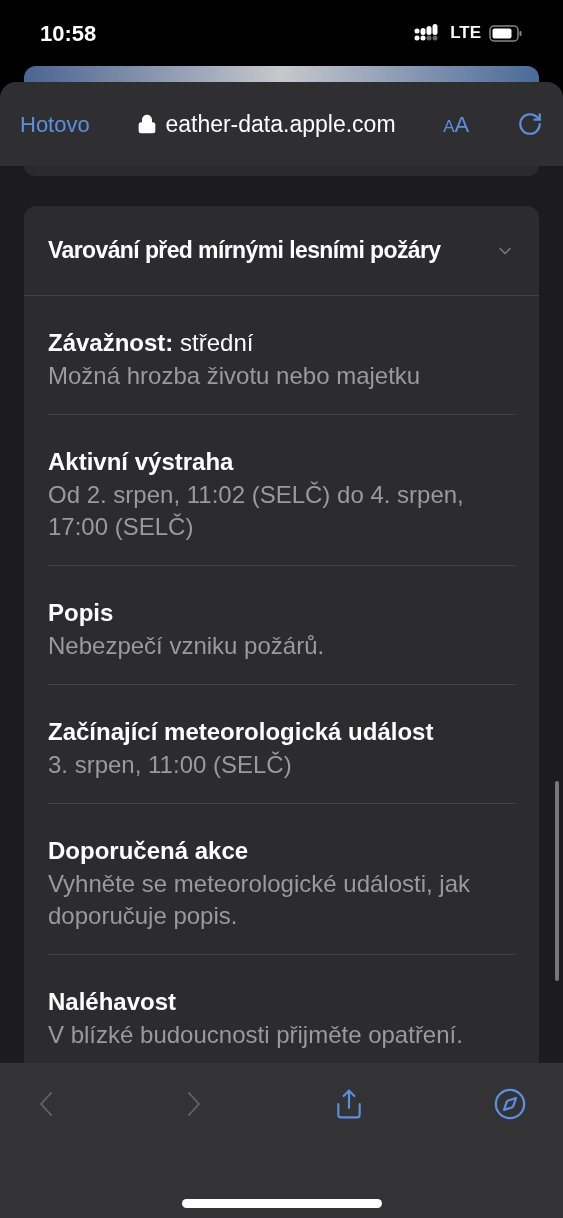  Describe the element at coordinates (241, 732) in the screenshot. I see `section-title: Začínající meteorologická událost` at that location.